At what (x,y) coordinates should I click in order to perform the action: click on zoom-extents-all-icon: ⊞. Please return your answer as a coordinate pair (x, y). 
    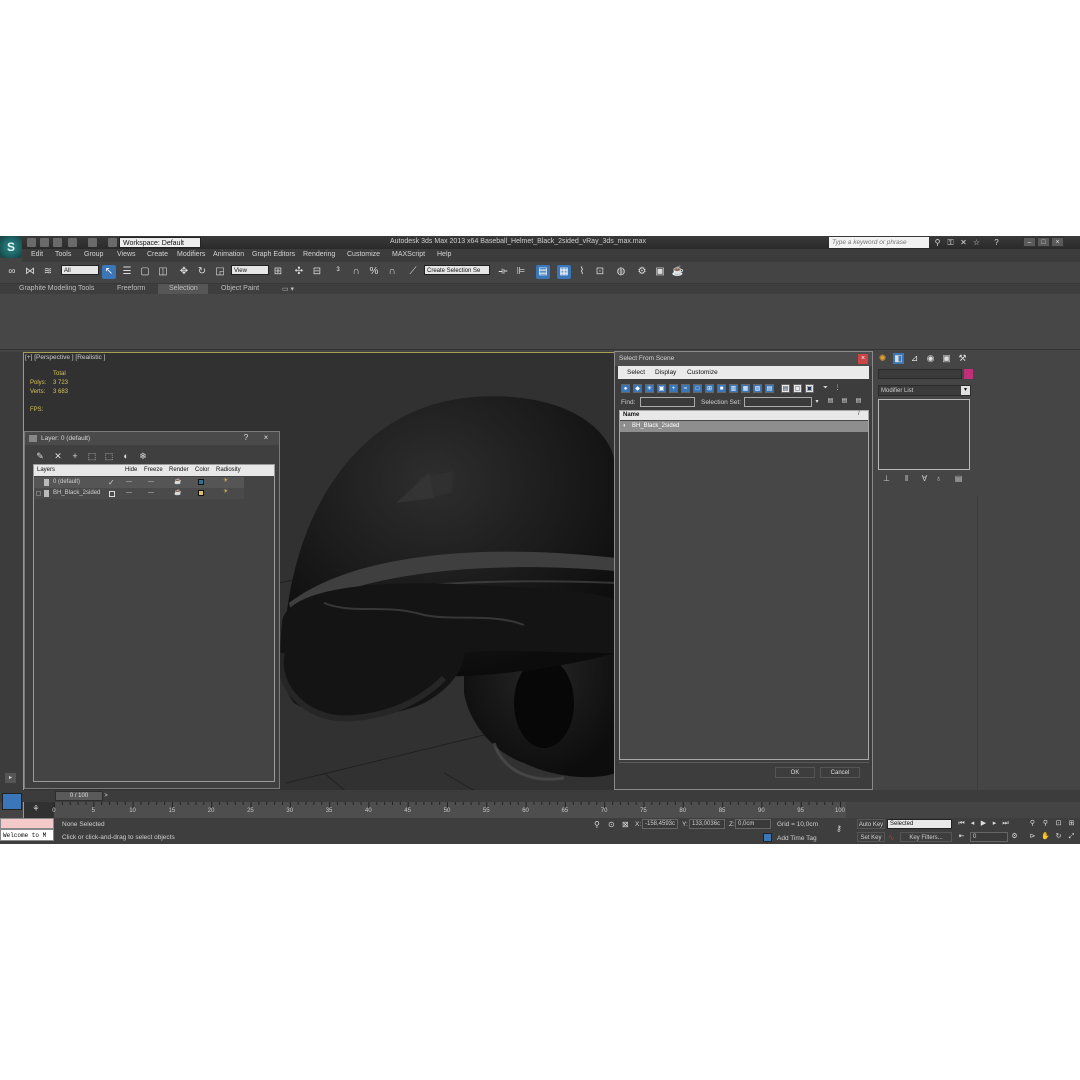
    Looking at the image, I should click on (1071, 823).